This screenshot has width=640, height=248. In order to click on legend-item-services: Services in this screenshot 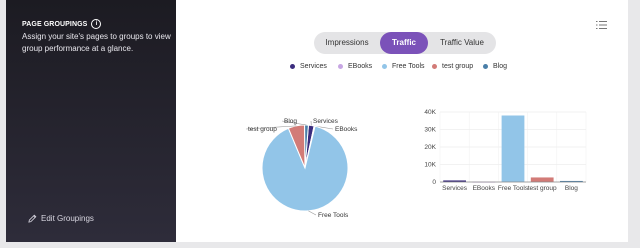, I will do `click(308, 66)`.